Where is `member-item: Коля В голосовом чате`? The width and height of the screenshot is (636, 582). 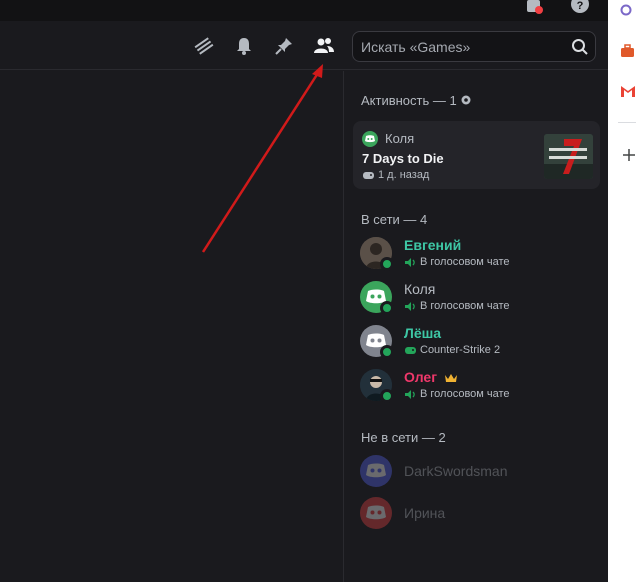 member-item: Коля В голосовом чате is located at coordinates (480, 301).